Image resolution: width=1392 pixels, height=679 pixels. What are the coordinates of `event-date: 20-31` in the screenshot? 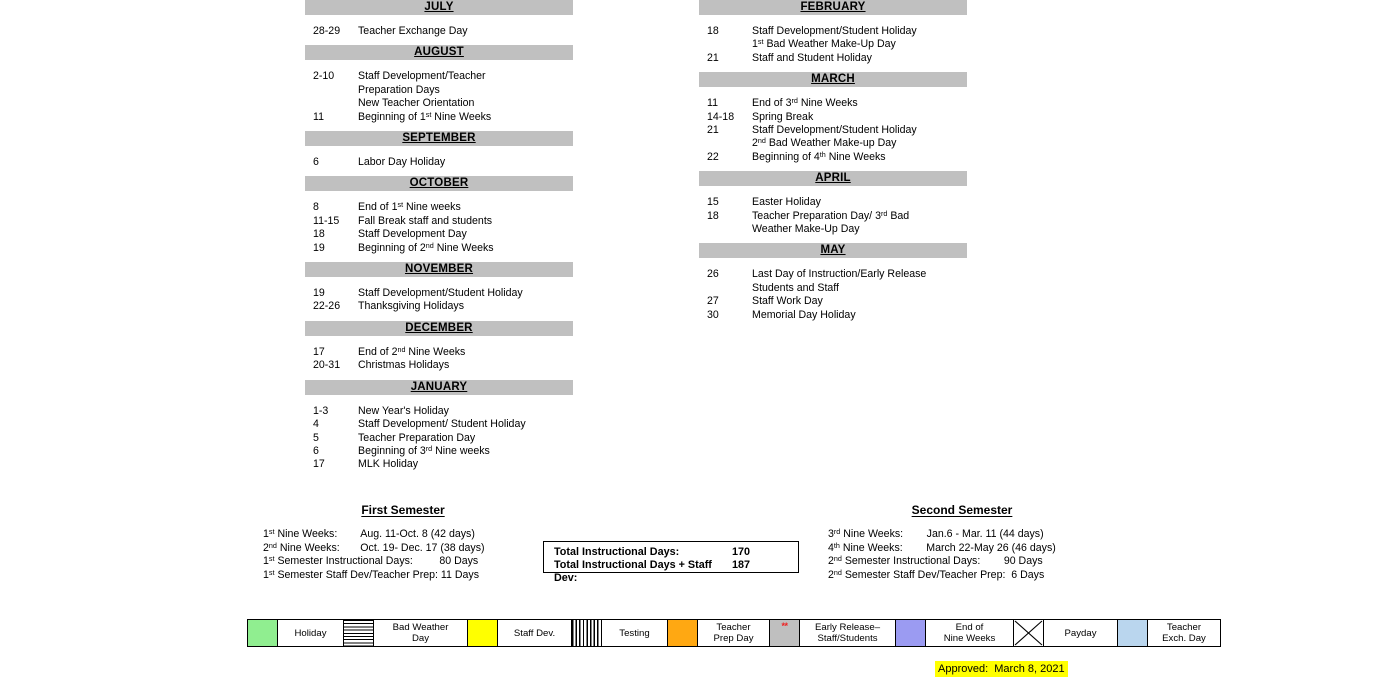 It's located at (327, 365).